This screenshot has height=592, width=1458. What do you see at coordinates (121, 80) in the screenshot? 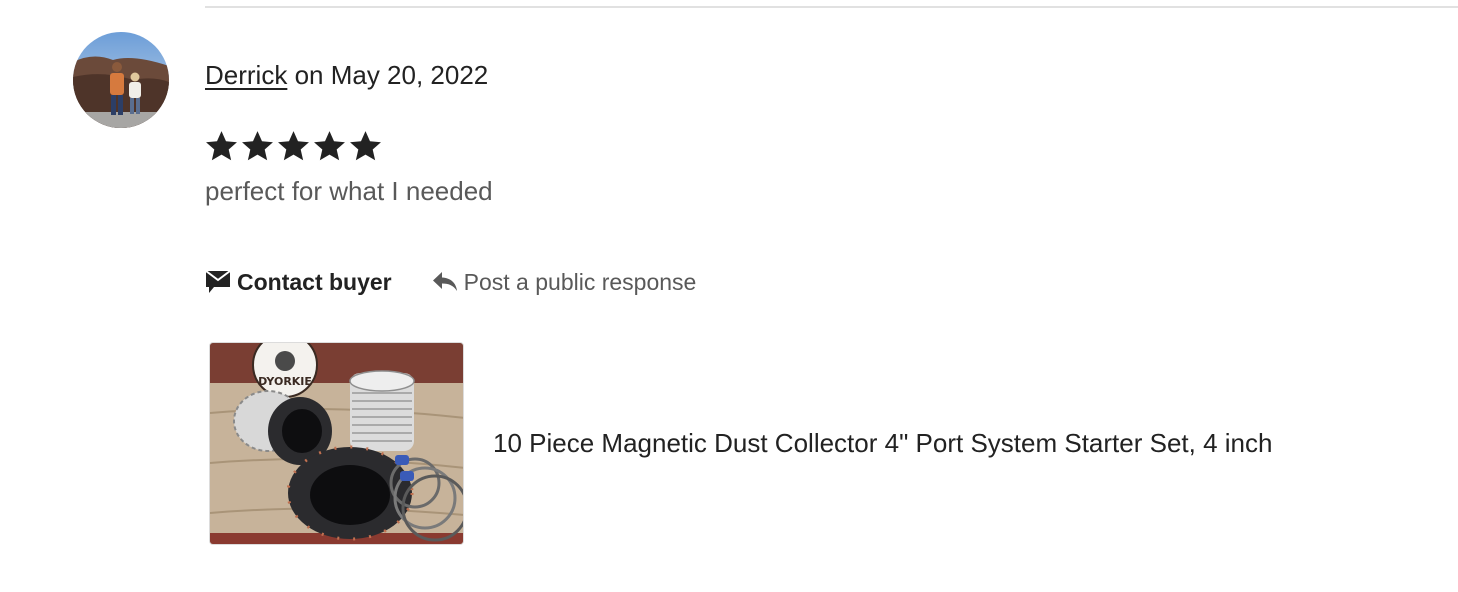
I see `reviewer-avatar` at bounding box center [121, 80].